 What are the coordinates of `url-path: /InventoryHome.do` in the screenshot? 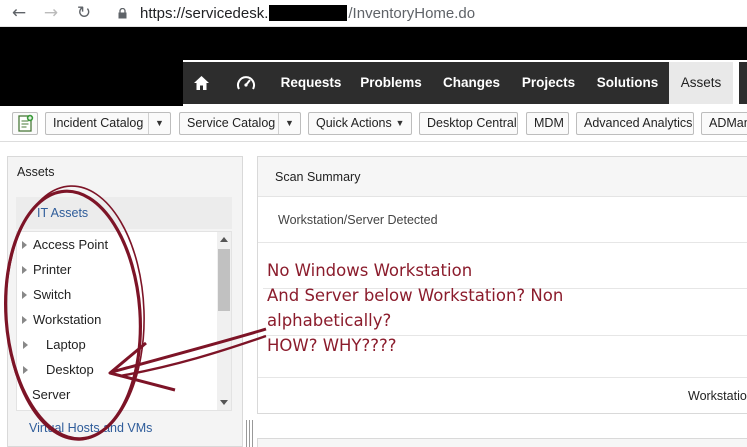 It's located at (412, 13).